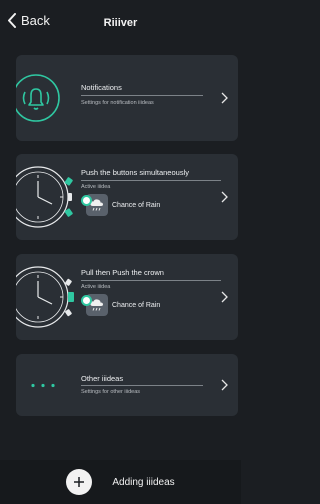 This screenshot has height=504, width=320. Describe the element at coordinates (35, 20) in the screenshot. I see `back-label: Back` at that location.